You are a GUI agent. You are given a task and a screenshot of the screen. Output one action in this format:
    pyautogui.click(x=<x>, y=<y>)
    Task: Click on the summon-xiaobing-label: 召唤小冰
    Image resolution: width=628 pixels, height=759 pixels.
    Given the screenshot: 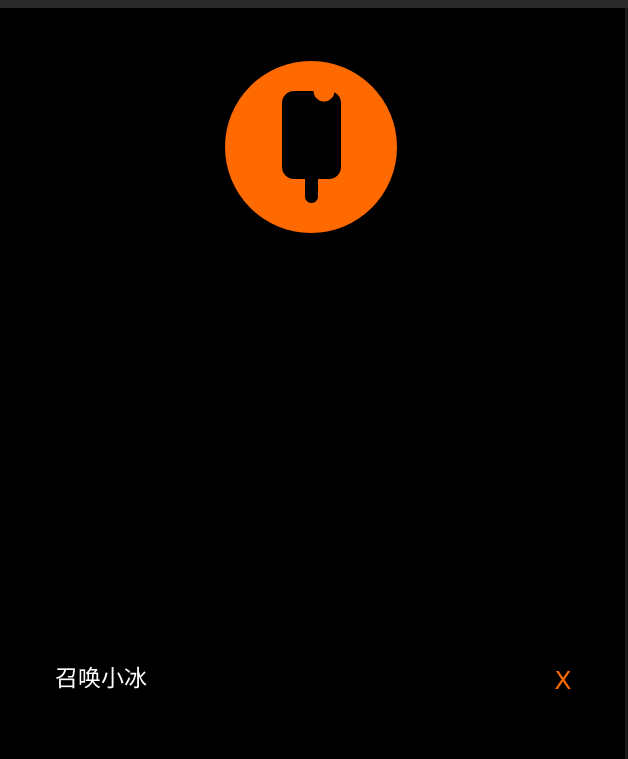 What is the action you would take?
    pyautogui.click(x=101, y=679)
    